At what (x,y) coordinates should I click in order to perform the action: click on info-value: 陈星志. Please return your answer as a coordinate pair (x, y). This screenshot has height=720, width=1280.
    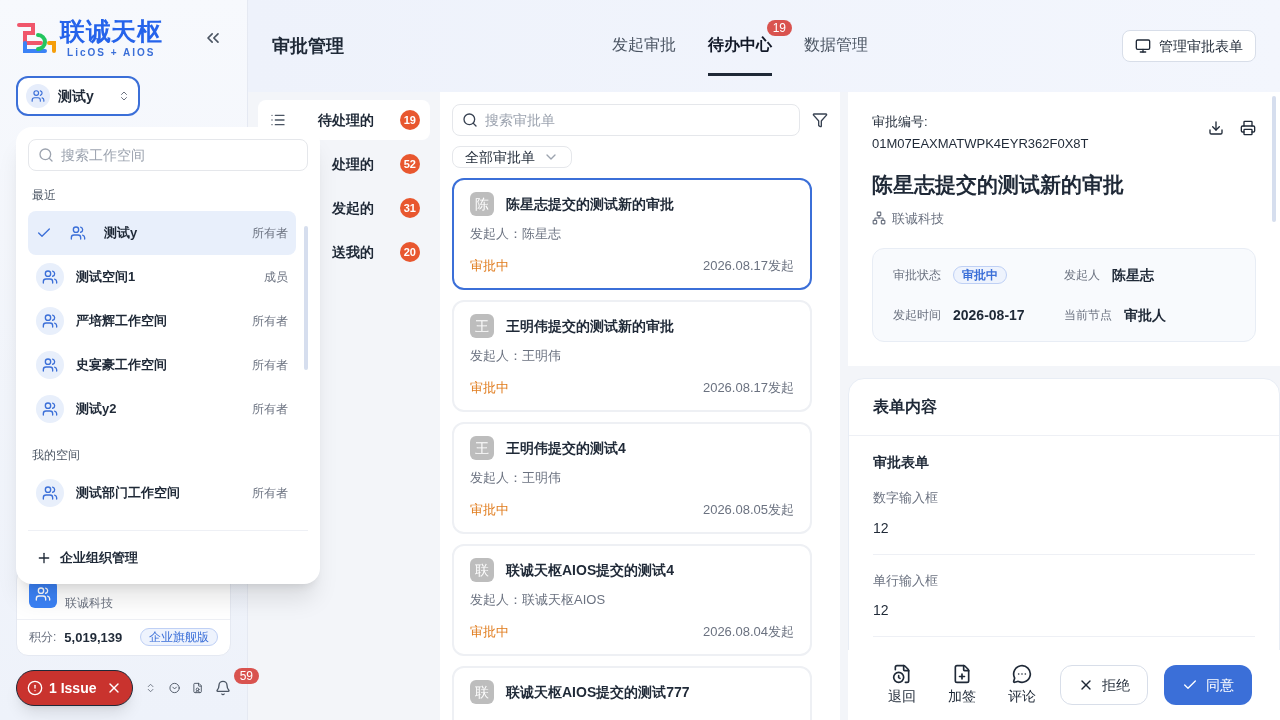
    Looking at the image, I should click on (1133, 275).